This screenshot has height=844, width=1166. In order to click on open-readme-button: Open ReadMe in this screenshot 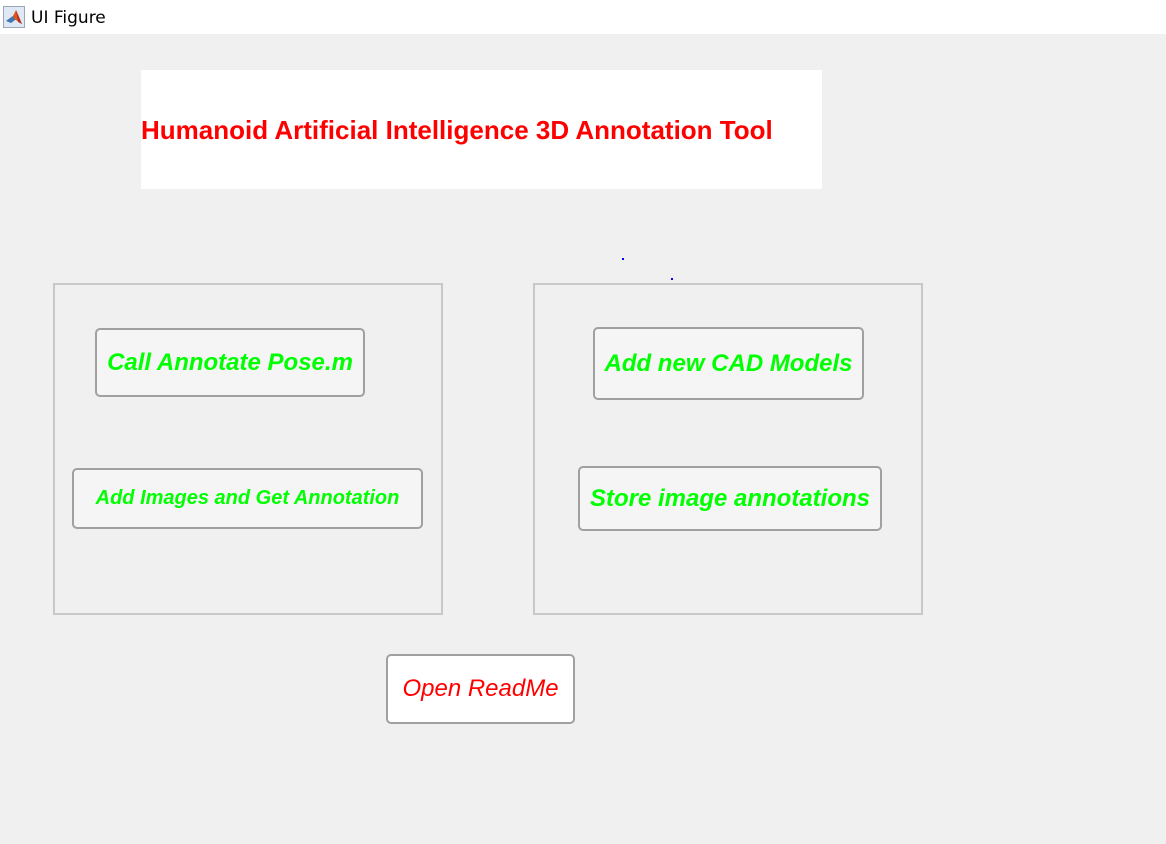, I will do `click(480, 689)`.